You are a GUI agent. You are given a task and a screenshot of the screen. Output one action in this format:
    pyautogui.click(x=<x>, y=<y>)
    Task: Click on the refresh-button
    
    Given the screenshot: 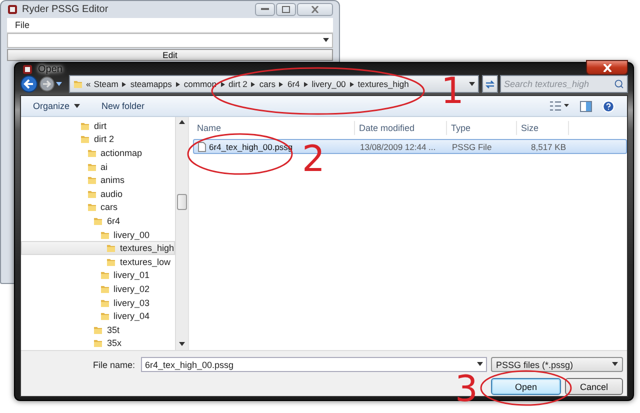 What is the action you would take?
    pyautogui.click(x=490, y=84)
    